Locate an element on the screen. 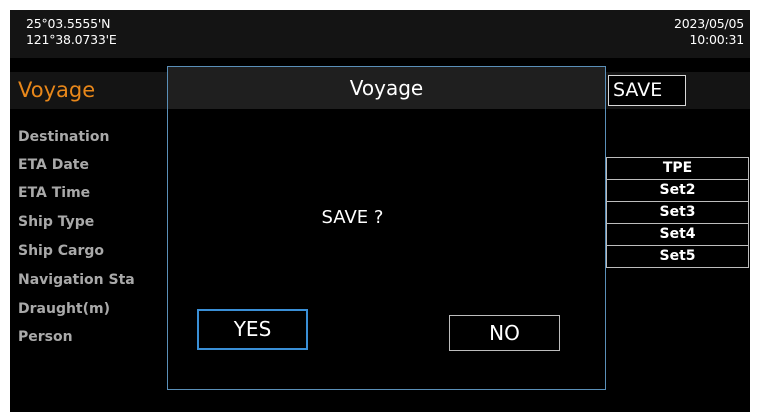  field-label-person: Person is located at coordinates (45, 337).